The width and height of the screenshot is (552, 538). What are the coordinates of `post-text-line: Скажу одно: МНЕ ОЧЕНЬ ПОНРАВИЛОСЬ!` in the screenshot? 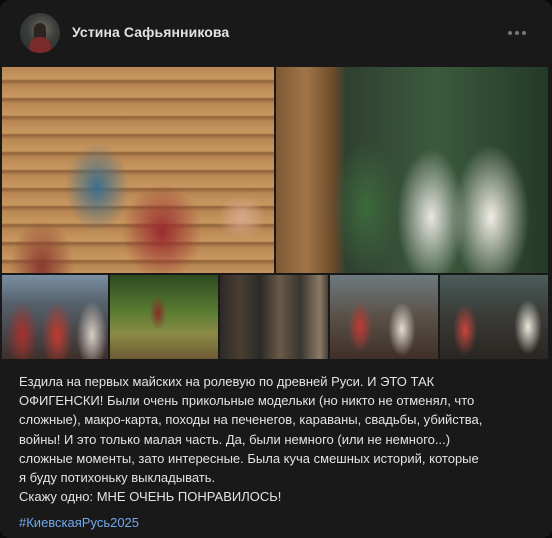 It's located at (150, 497).